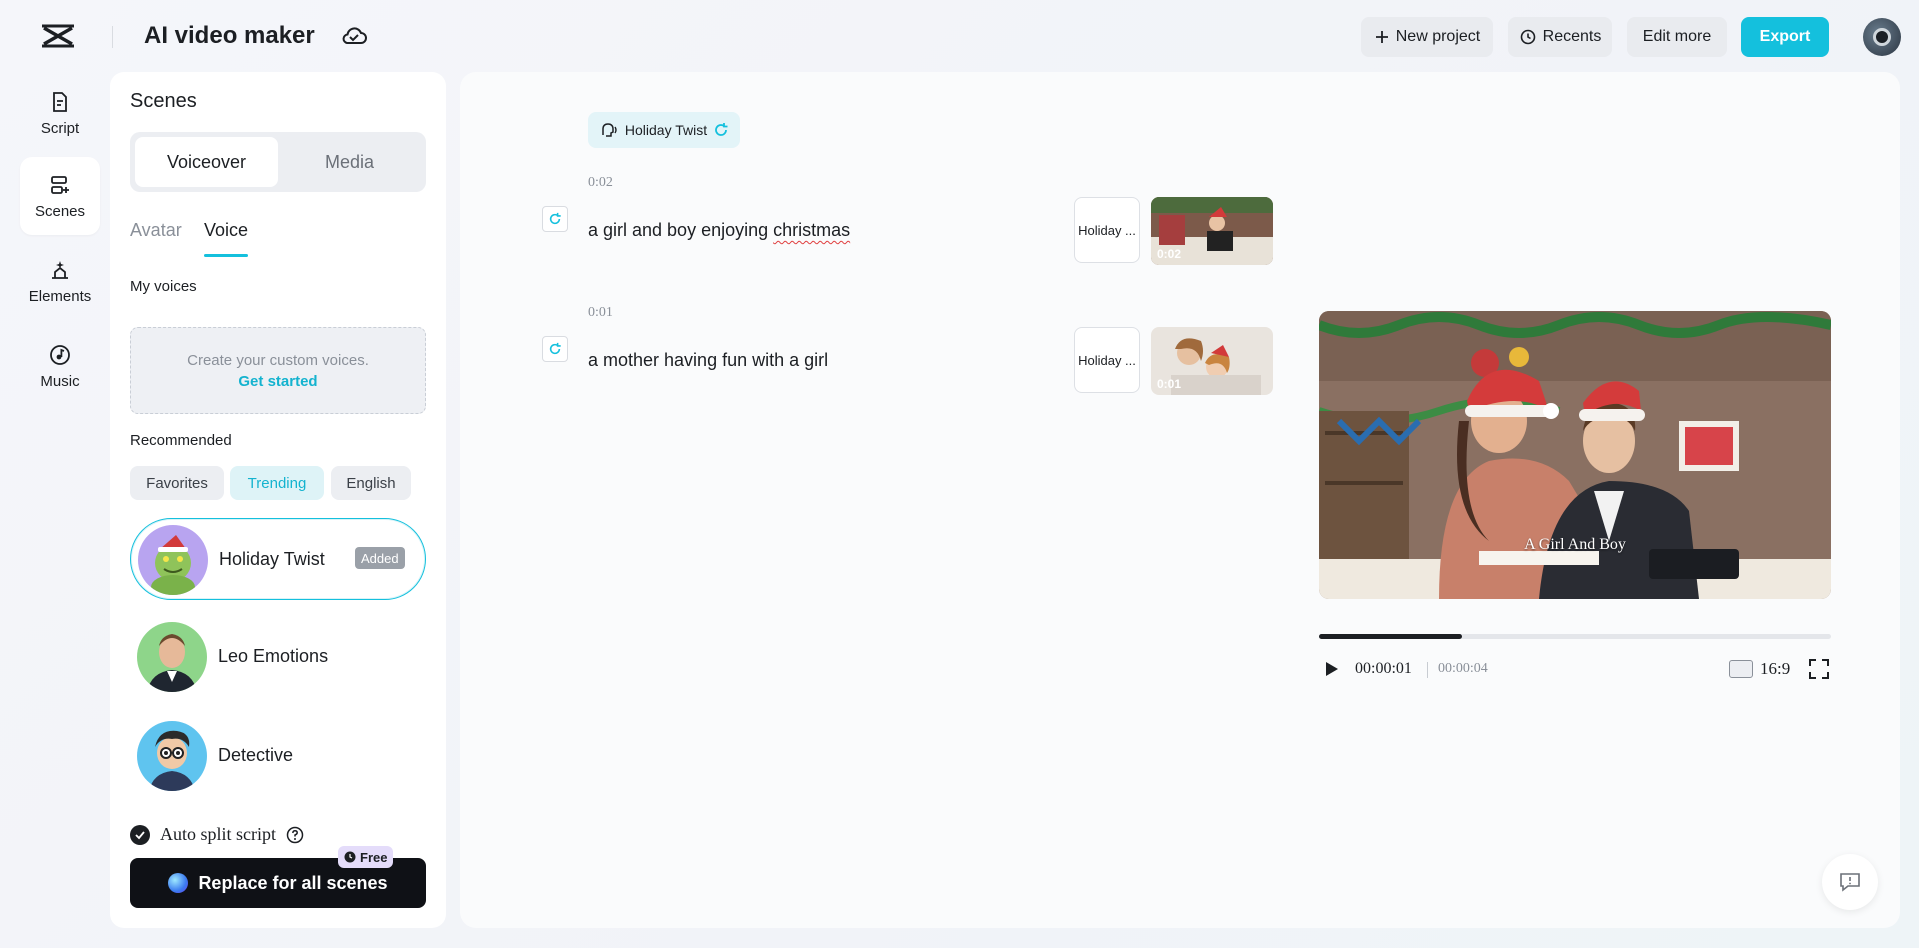 This screenshot has width=1919, height=948. I want to click on total-time: 00:00:04, so click(1463, 669).